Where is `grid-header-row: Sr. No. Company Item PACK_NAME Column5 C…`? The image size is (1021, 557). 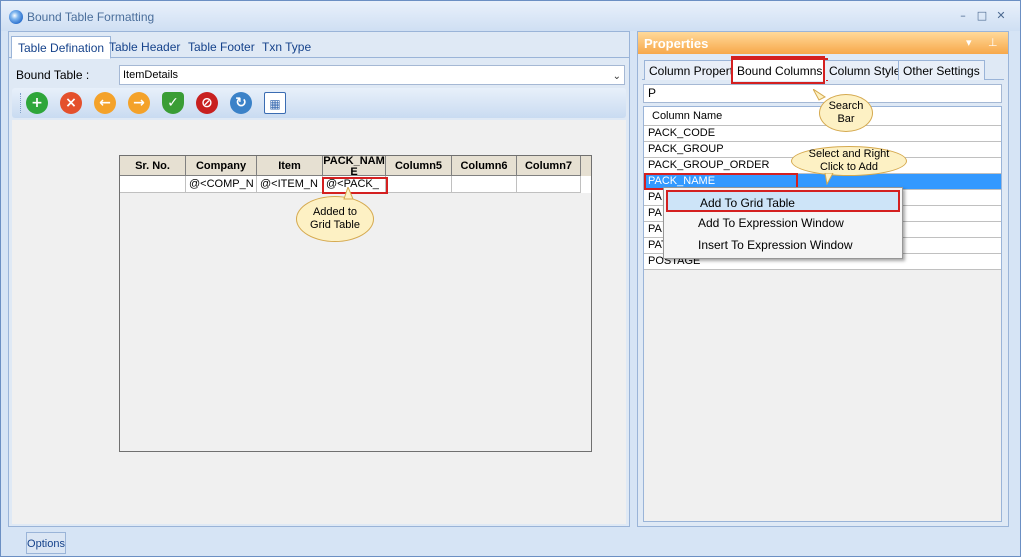
grid-header-row: Sr. No. Company Item PACK_NAME Column5 C… is located at coordinates (355, 166).